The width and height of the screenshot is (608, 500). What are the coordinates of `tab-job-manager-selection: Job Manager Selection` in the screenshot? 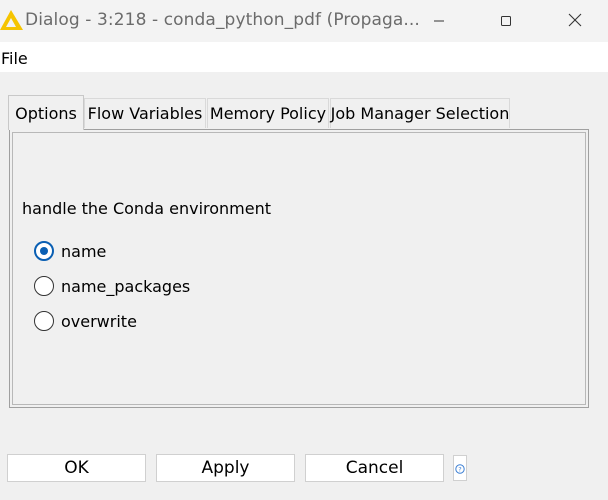 It's located at (420, 113).